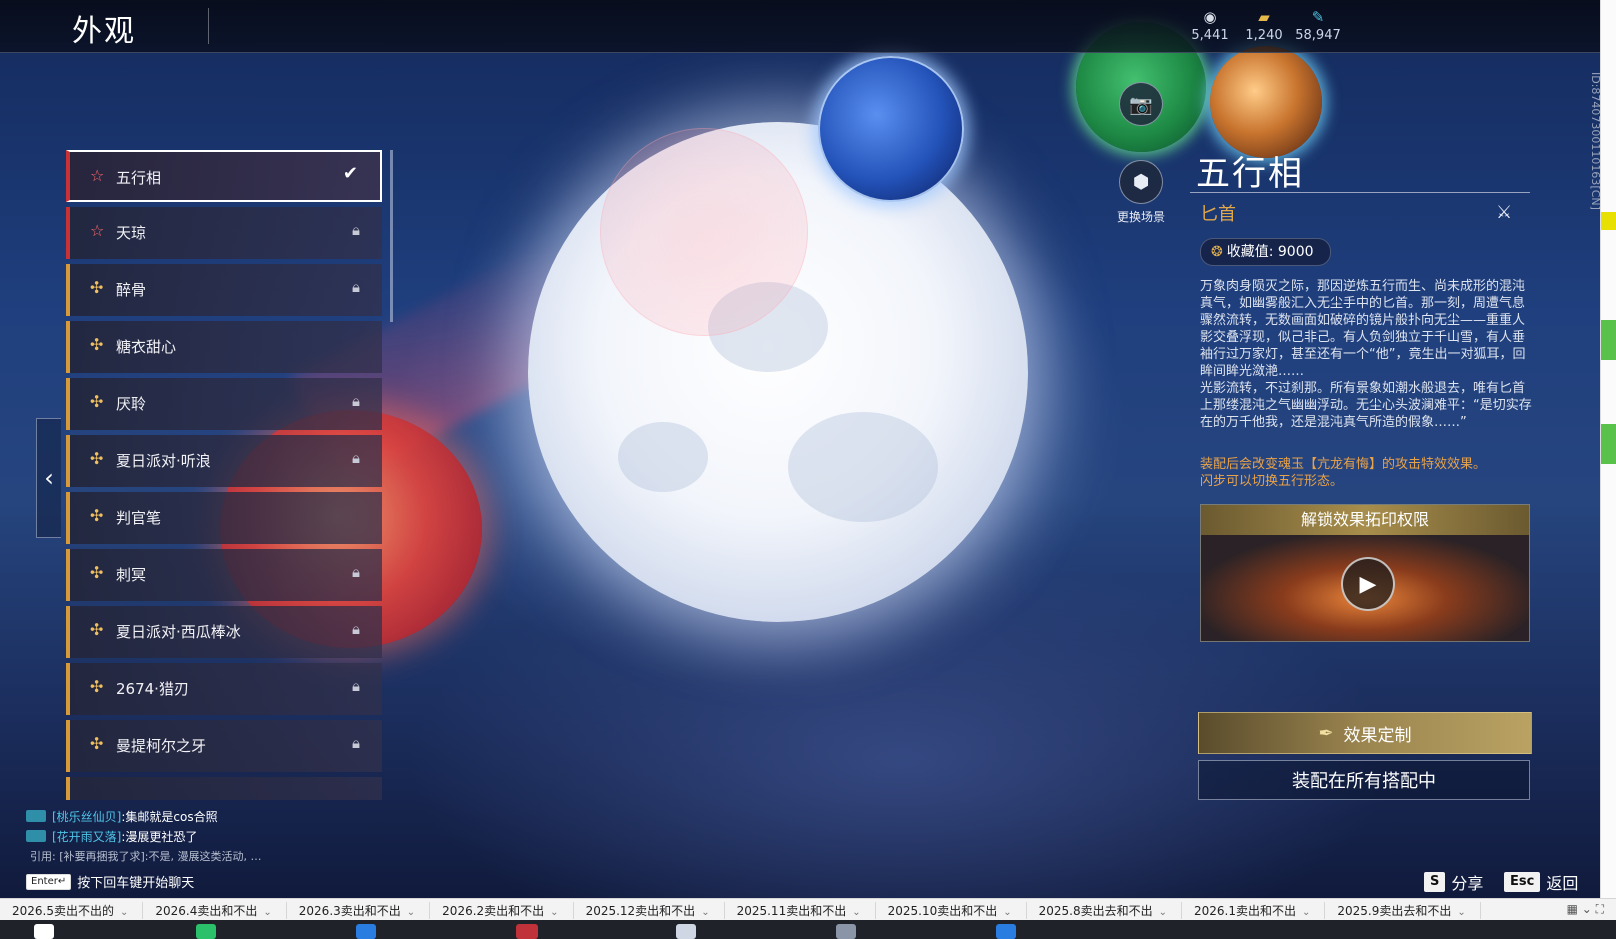  What do you see at coordinates (1218, 214) in the screenshot?
I see `weapon-type: 匕首` at bounding box center [1218, 214].